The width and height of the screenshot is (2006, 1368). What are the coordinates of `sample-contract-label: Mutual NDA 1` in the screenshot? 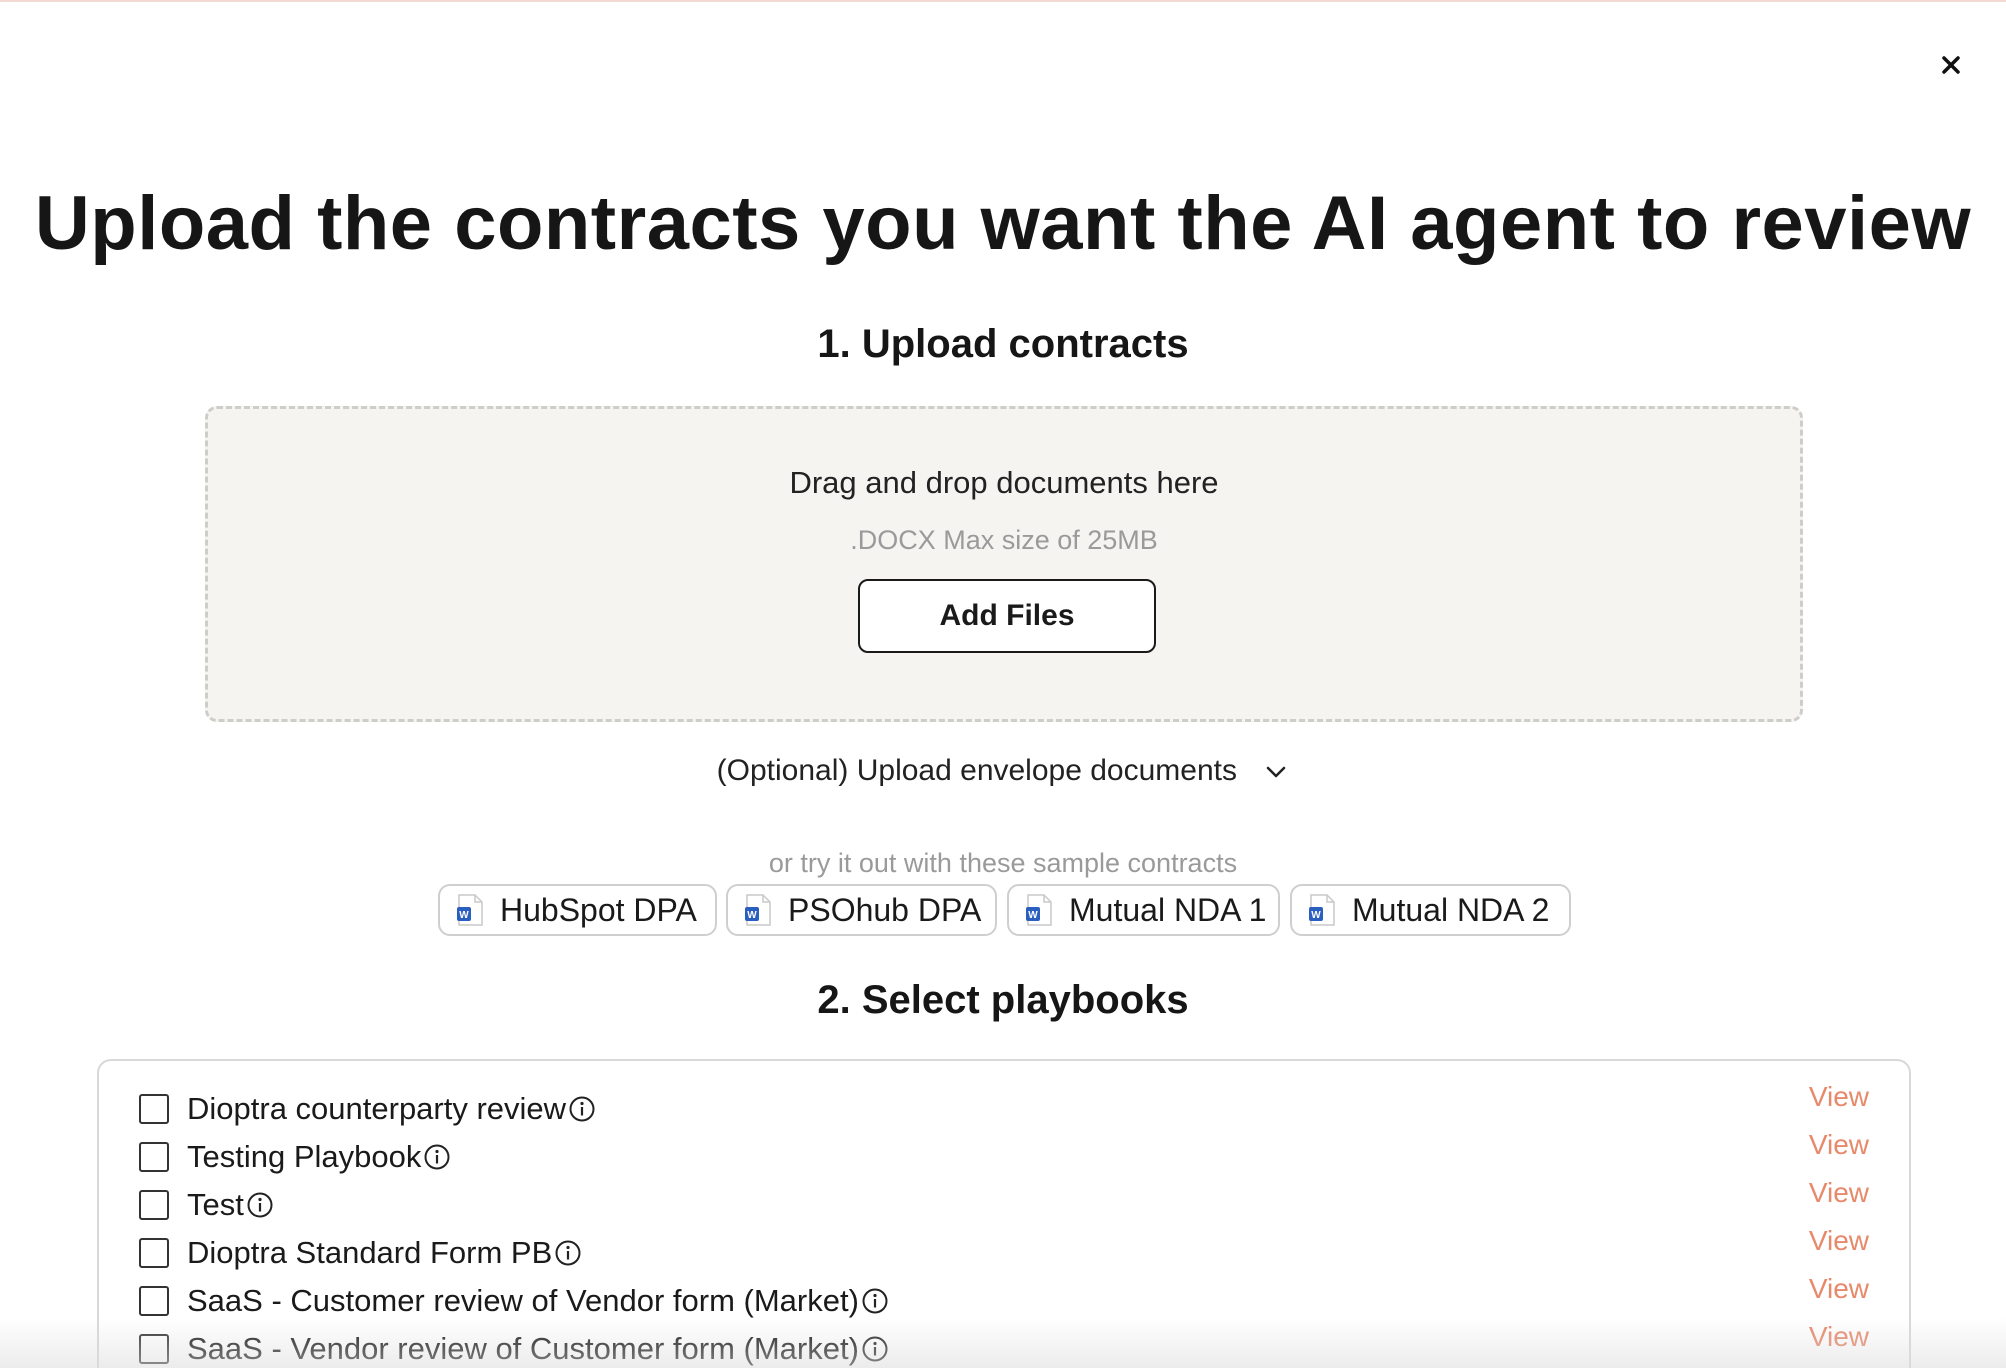 It's located at (1168, 909).